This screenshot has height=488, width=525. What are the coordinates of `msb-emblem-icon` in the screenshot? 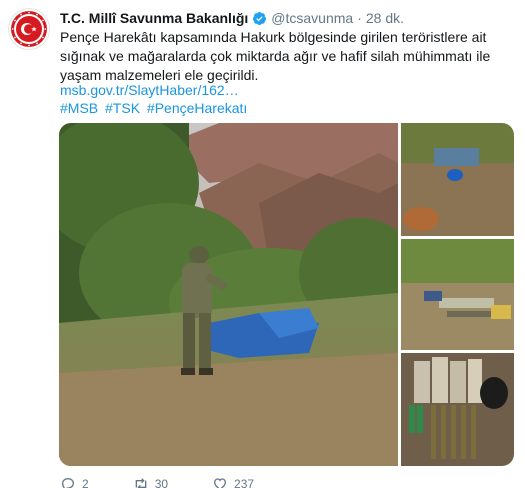 It's located at (29, 29).